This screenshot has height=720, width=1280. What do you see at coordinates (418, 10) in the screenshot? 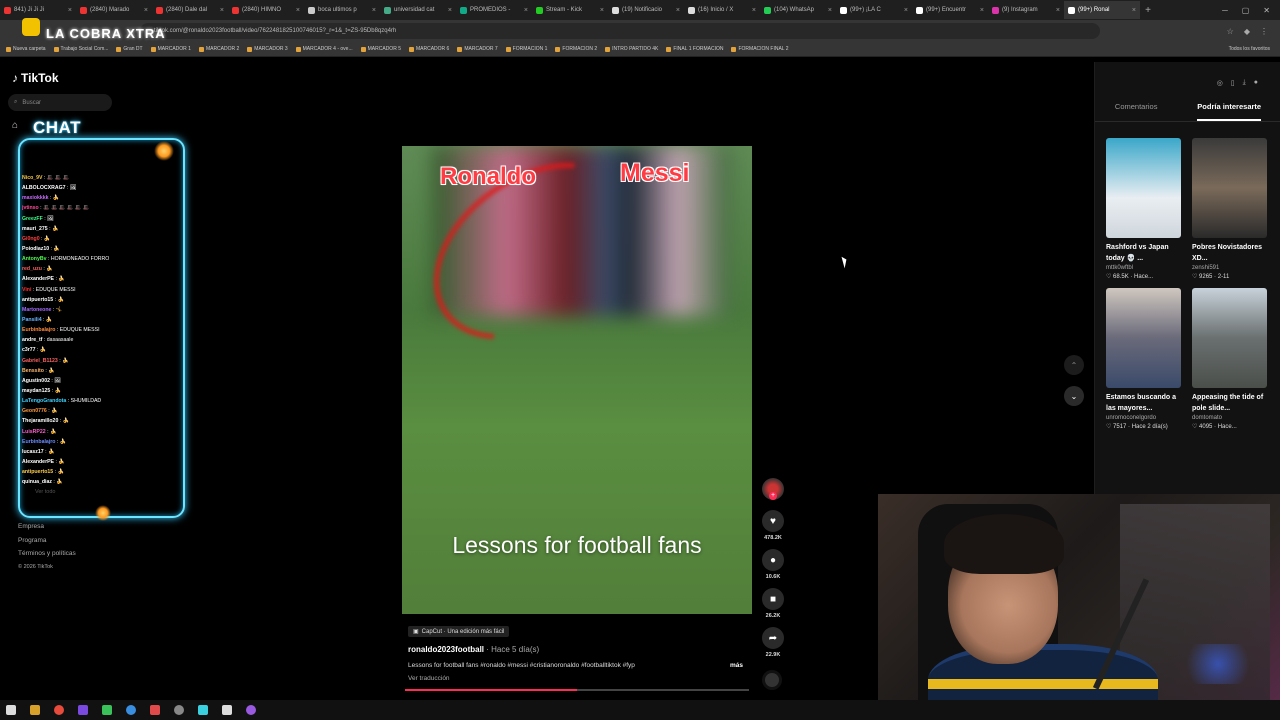
I see `browser-tab: universidad cat ×` at bounding box center [418, 10].